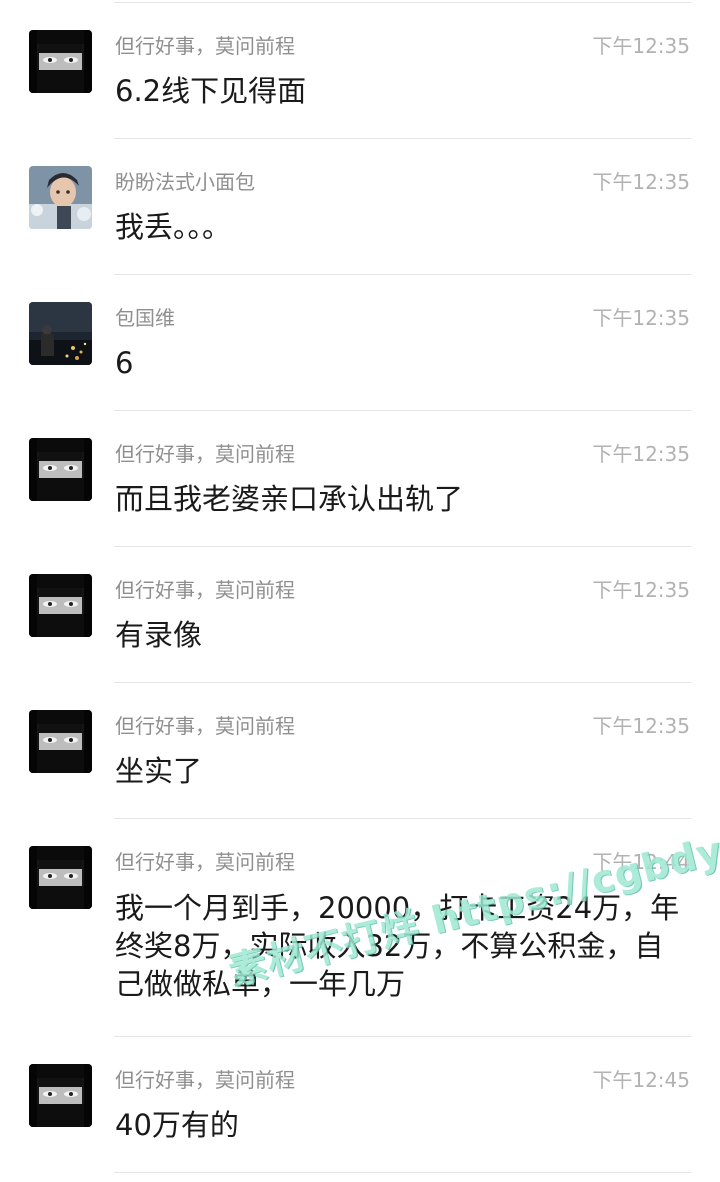  Describe the element at coordinates (124, 363) in the screenshot. I see `message-text: 6` at that location.